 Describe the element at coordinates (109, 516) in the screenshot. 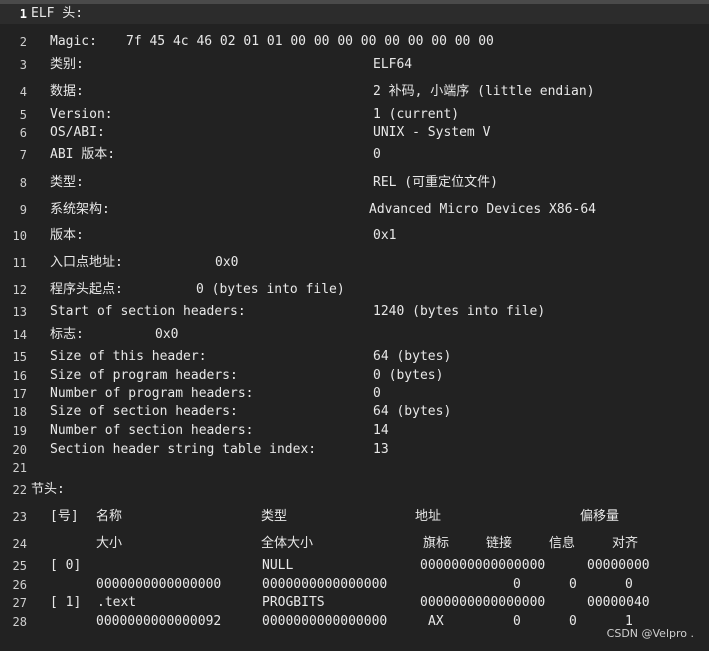

I see `line-text: 名称` at that location.